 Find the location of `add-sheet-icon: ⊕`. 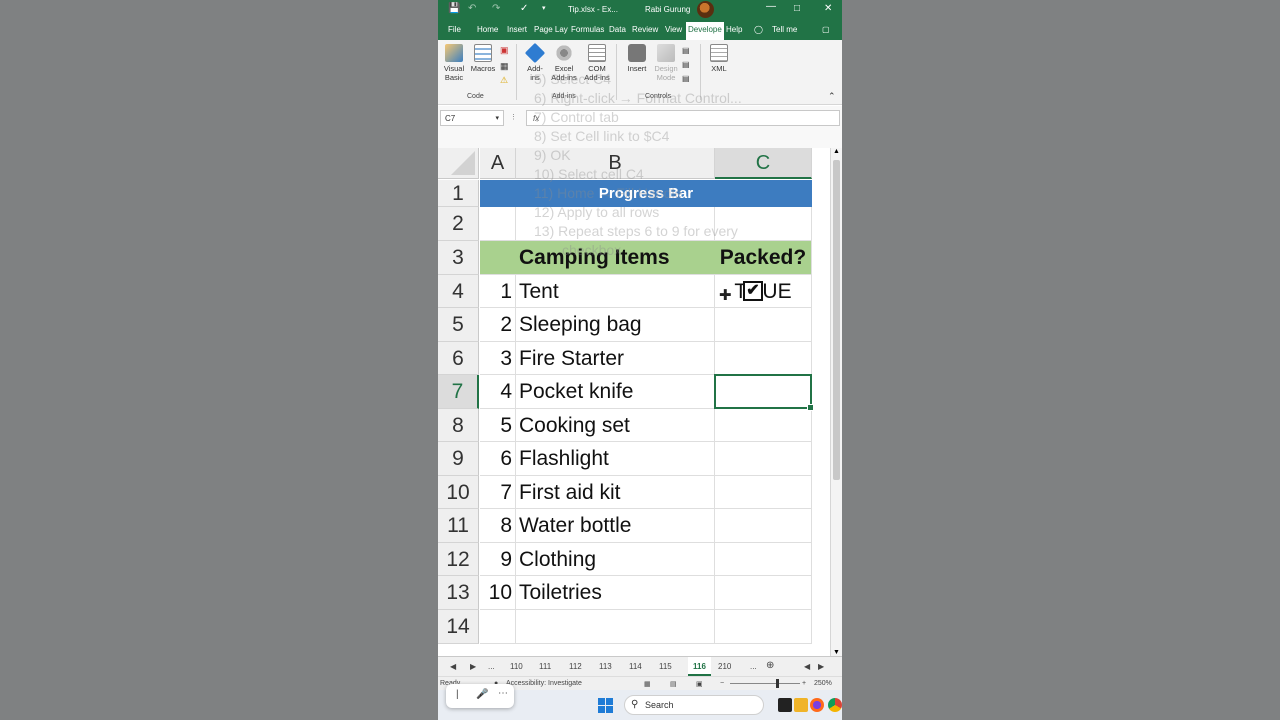

add-sheet-icon: ⊕ is located at coordinates (770, 665).